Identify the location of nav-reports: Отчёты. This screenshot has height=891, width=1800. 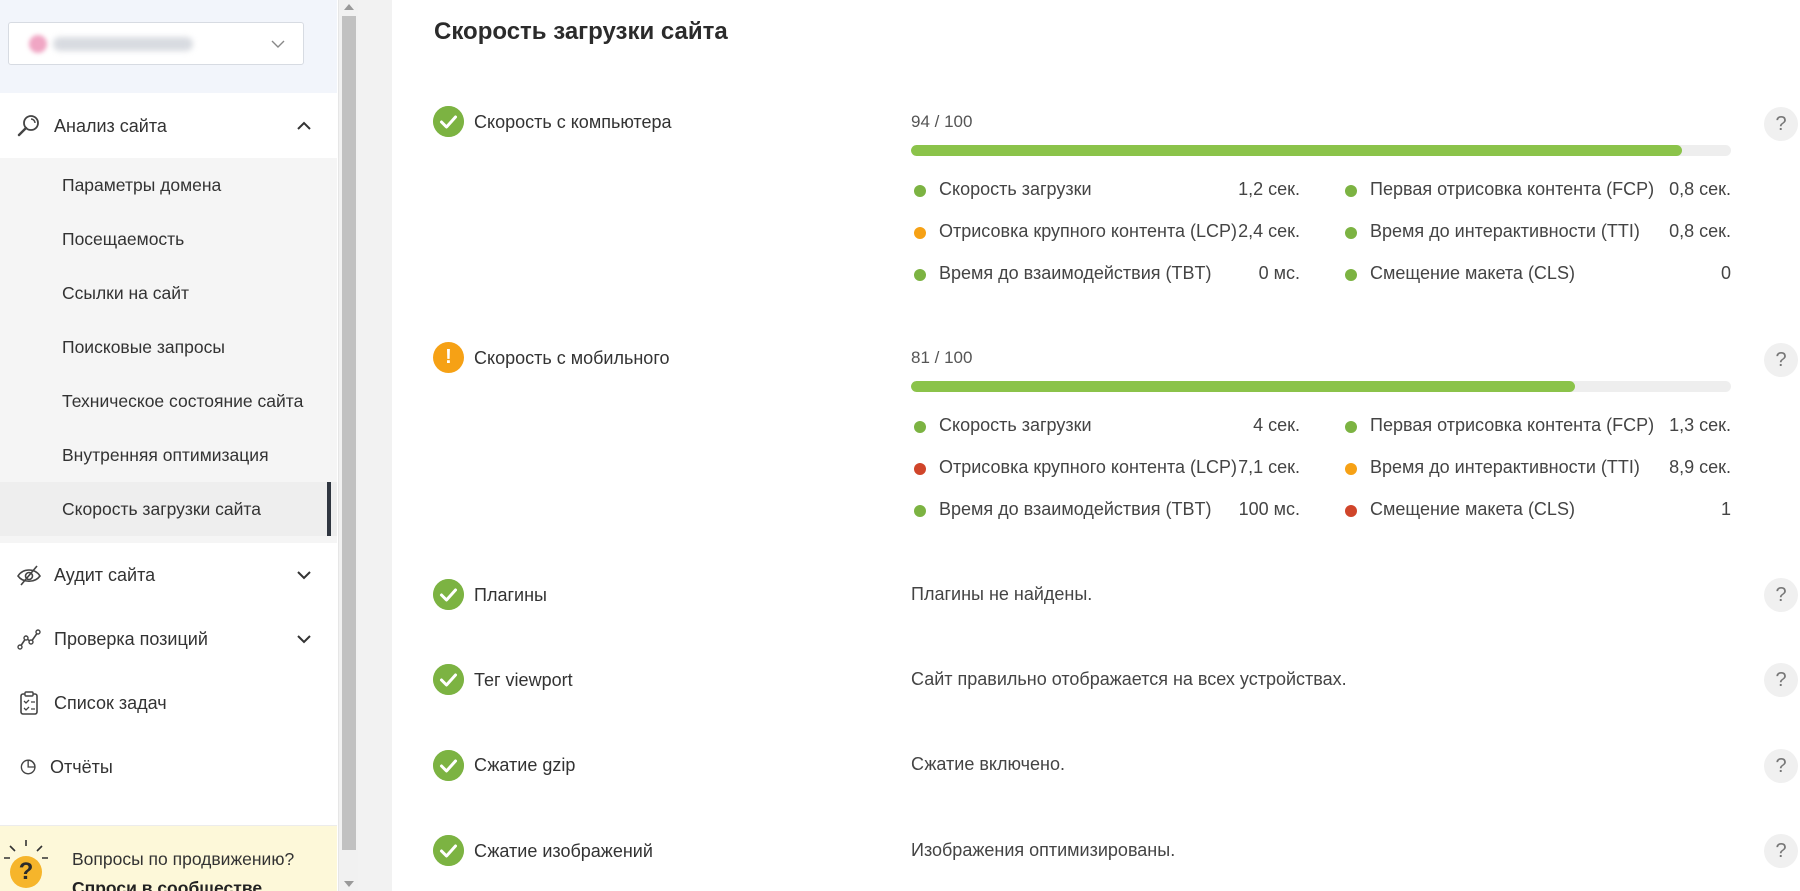
(168, 767).